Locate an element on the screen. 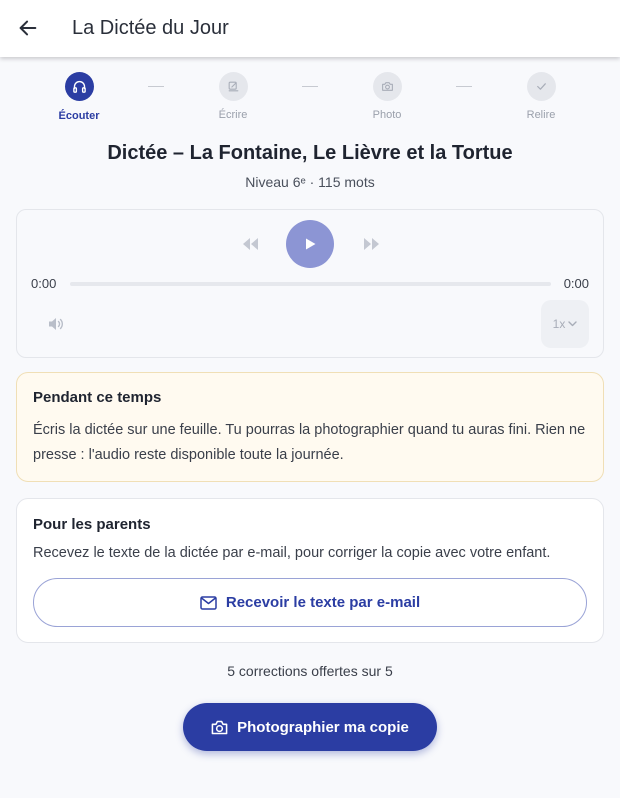 This screenshot has height=798, width=620. play-icon is located at coordinates (311, 244).